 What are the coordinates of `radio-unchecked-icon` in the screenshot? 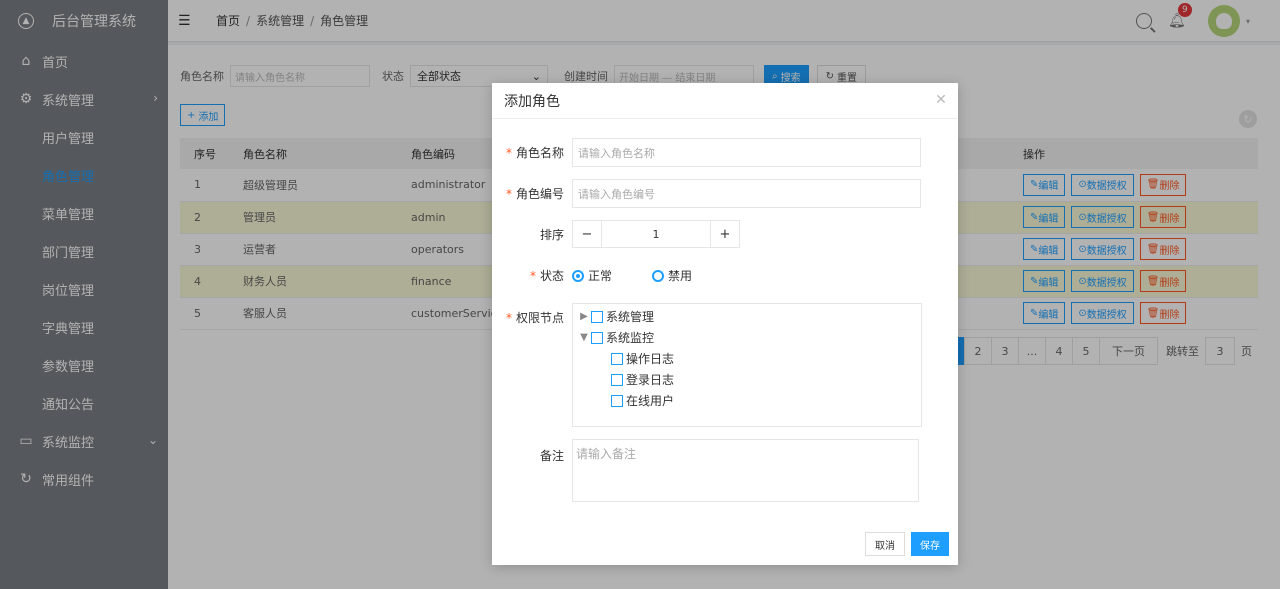 It's located at (658, 275).